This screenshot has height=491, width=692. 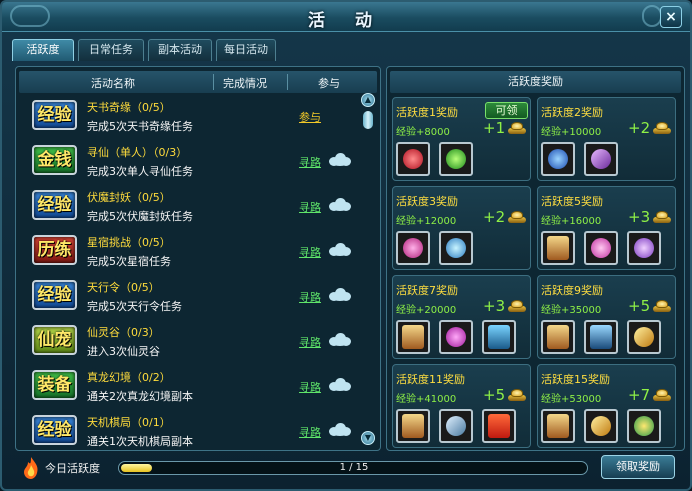 What do you see at coordinates (368, 120) in the screenshot?
I see `scroll-thumb` at bounding box center [368, 120].